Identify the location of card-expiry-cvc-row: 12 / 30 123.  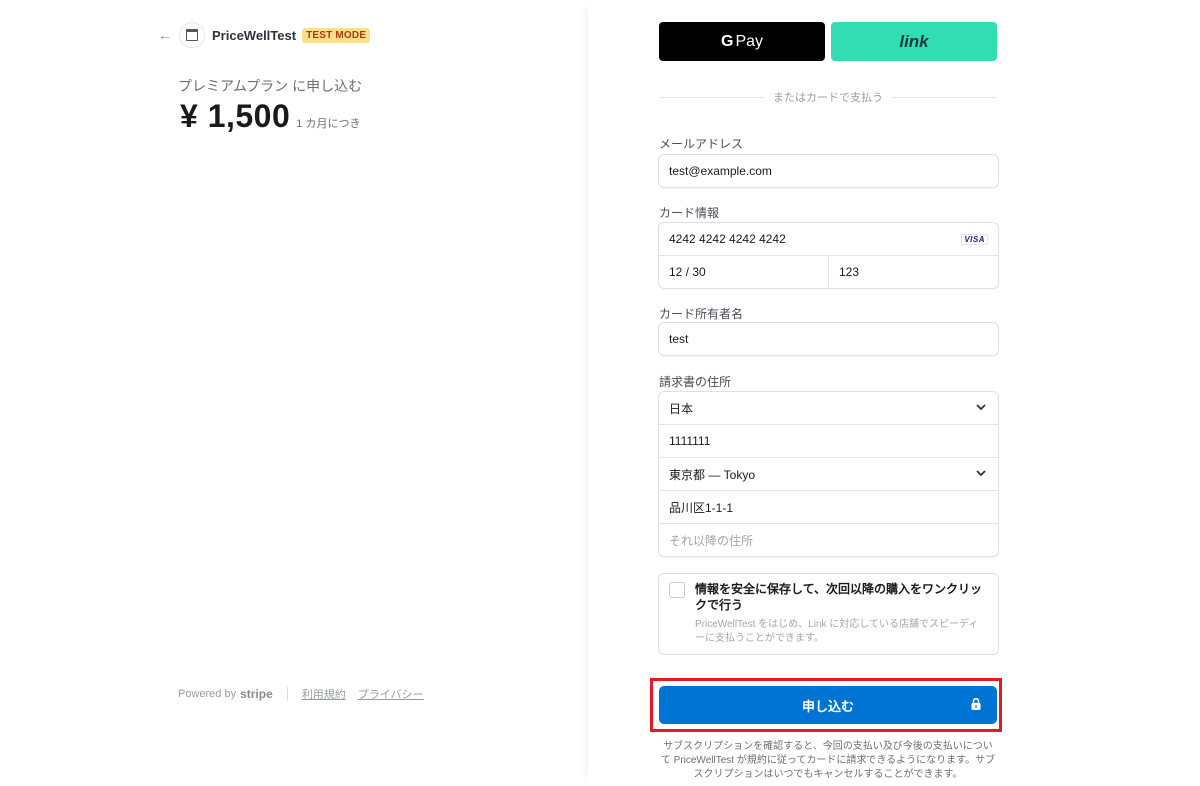
(828, 271).